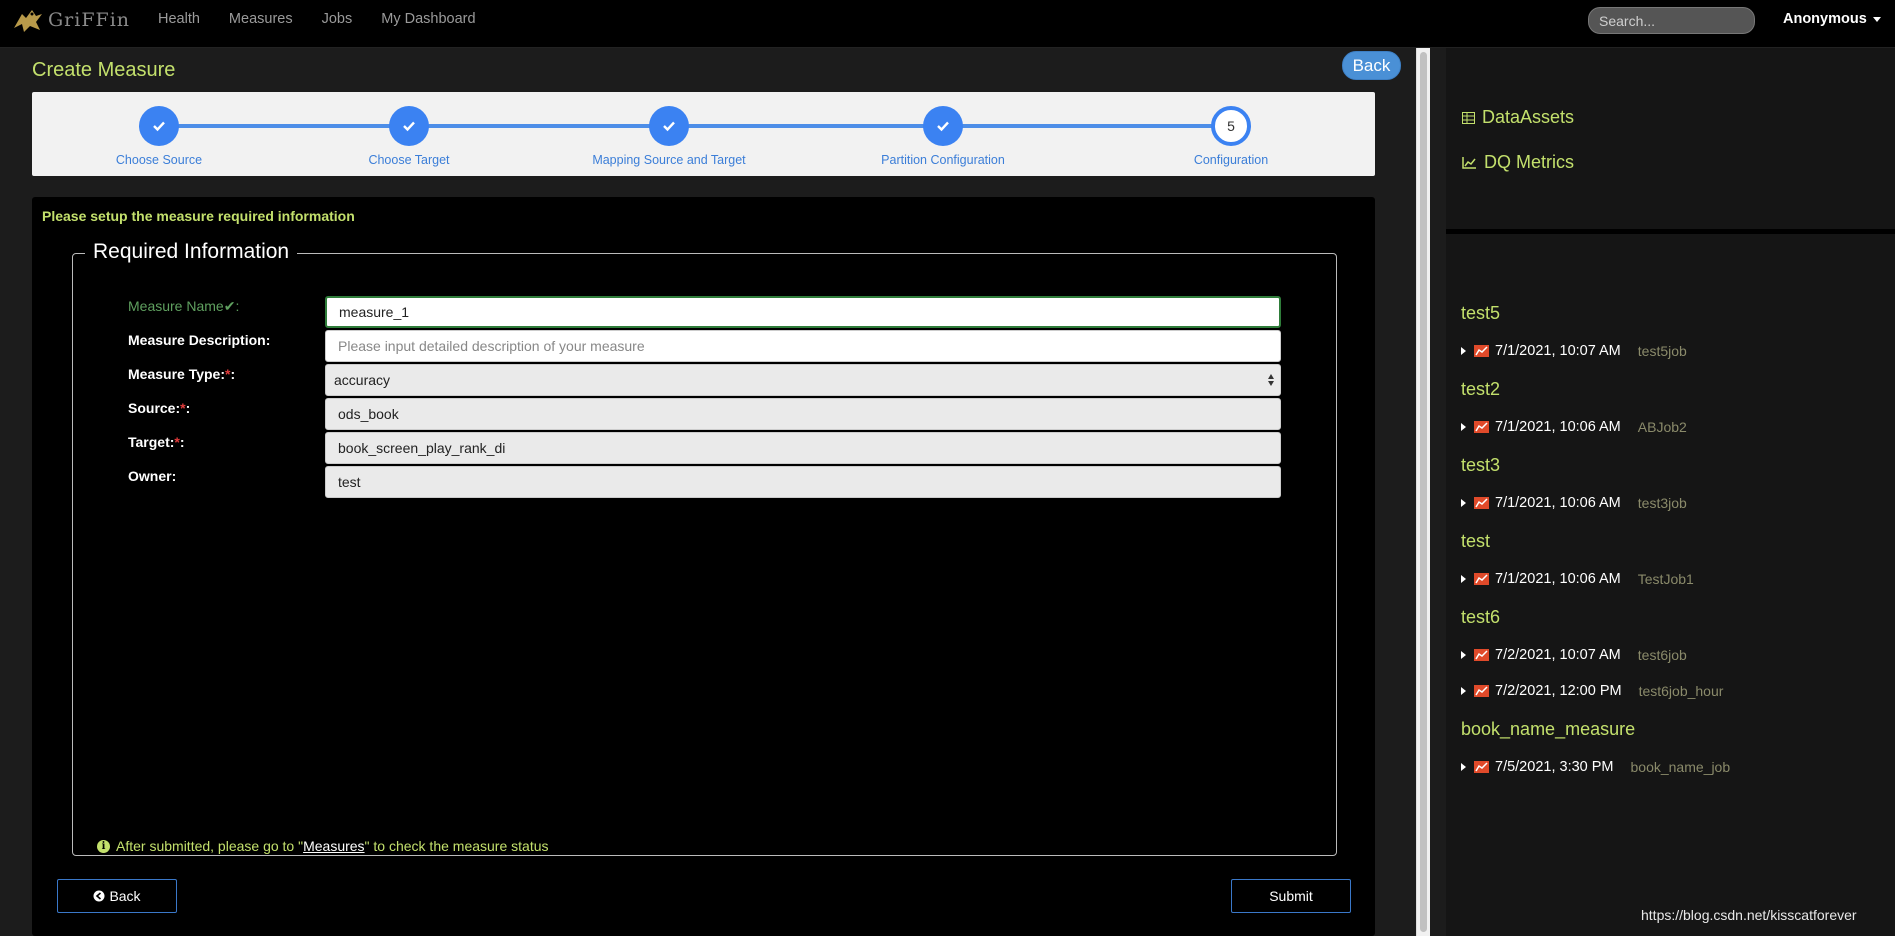 The height and width of the screenshot is (936, 1895). I want to click on metric-run-row: 7/1/2021, 10:06 AM test3job, so click(1574, 503).